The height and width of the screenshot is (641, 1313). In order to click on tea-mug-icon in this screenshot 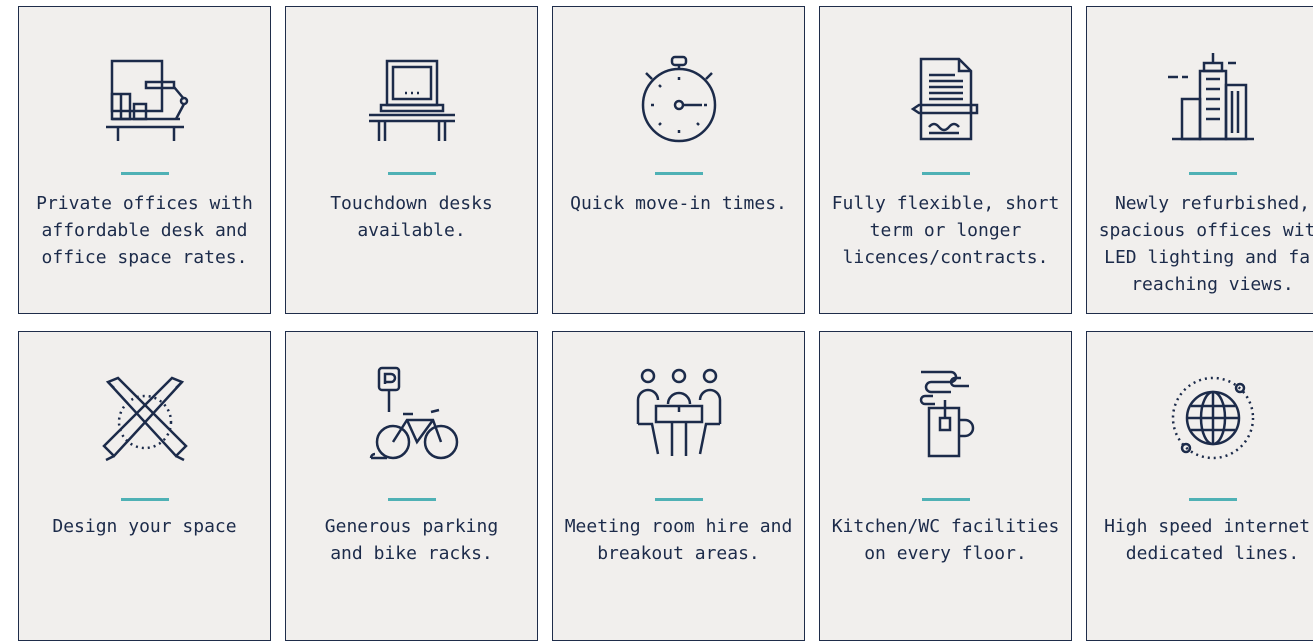, I will do `click(946, 414)`.